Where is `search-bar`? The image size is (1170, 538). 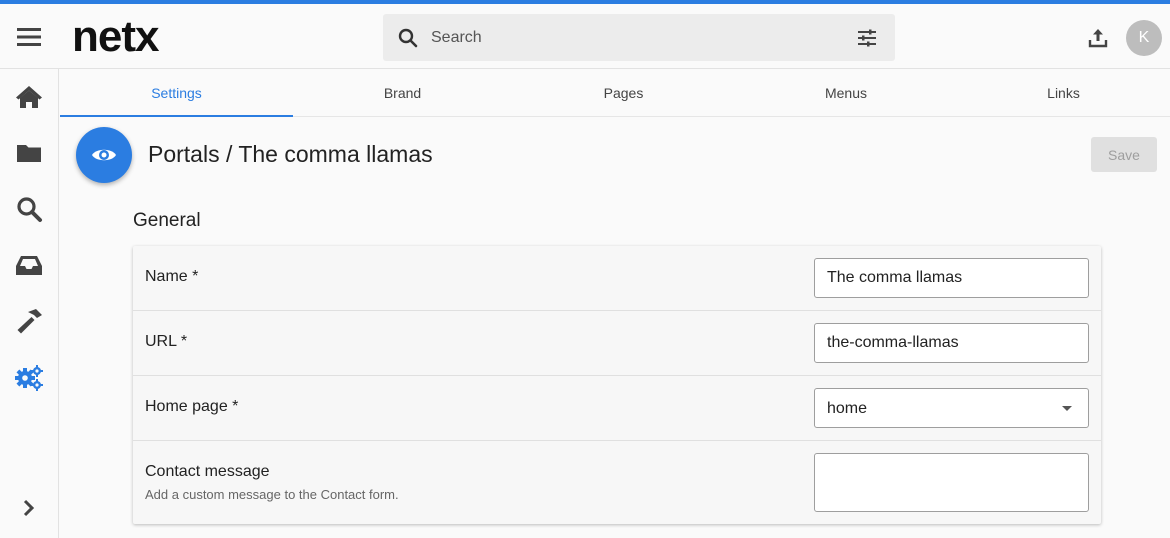
search-bar is located at coordinates (639, 37).